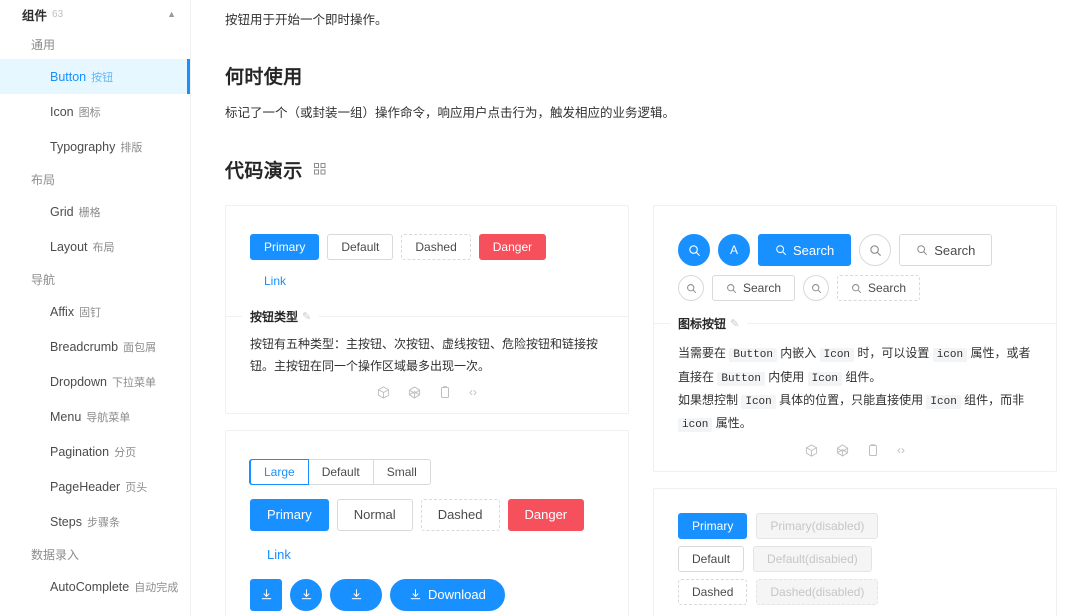 The image size is (1080, 616). What do you see at coordinates (43, 44) in the screenshot?
I see `sidebar-group-title-general: 通用` at bounding box center [43, 44].